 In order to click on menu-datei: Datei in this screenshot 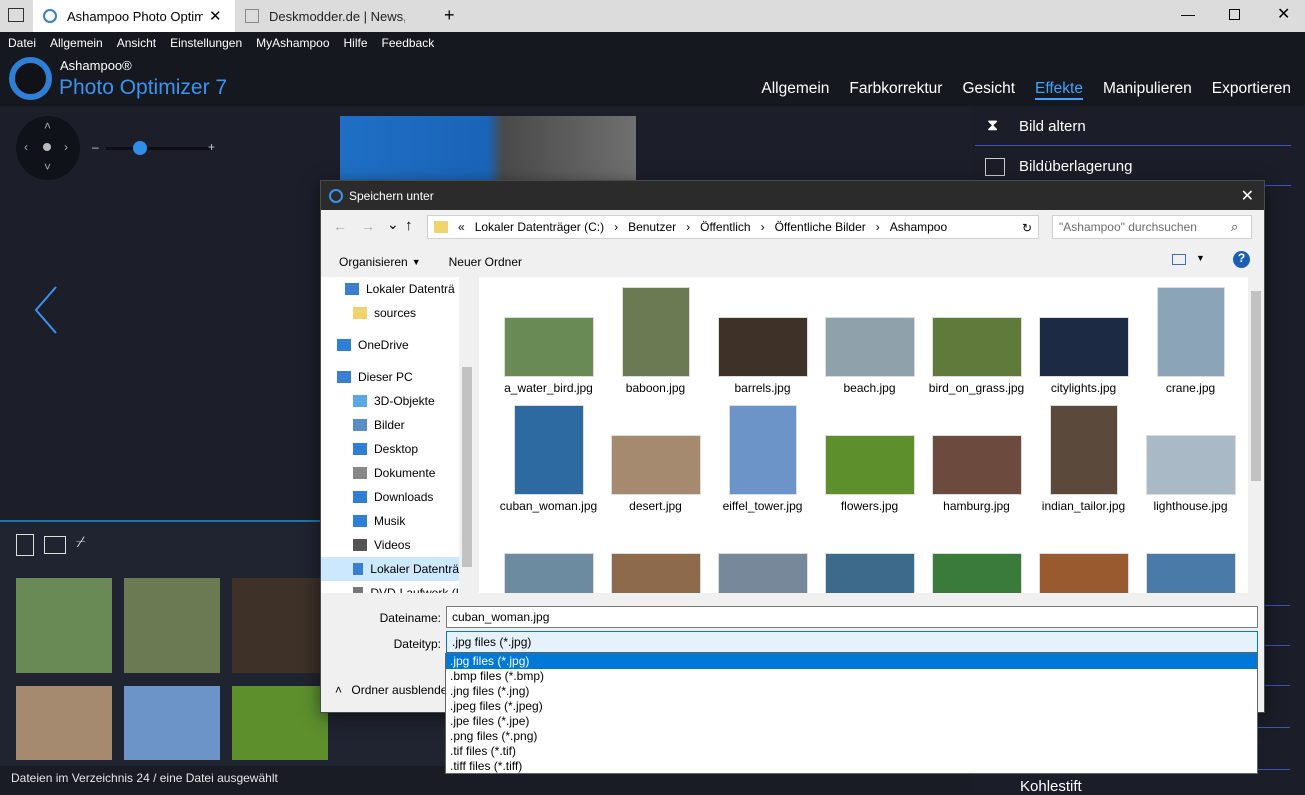, I will do `click(22, 43)`.